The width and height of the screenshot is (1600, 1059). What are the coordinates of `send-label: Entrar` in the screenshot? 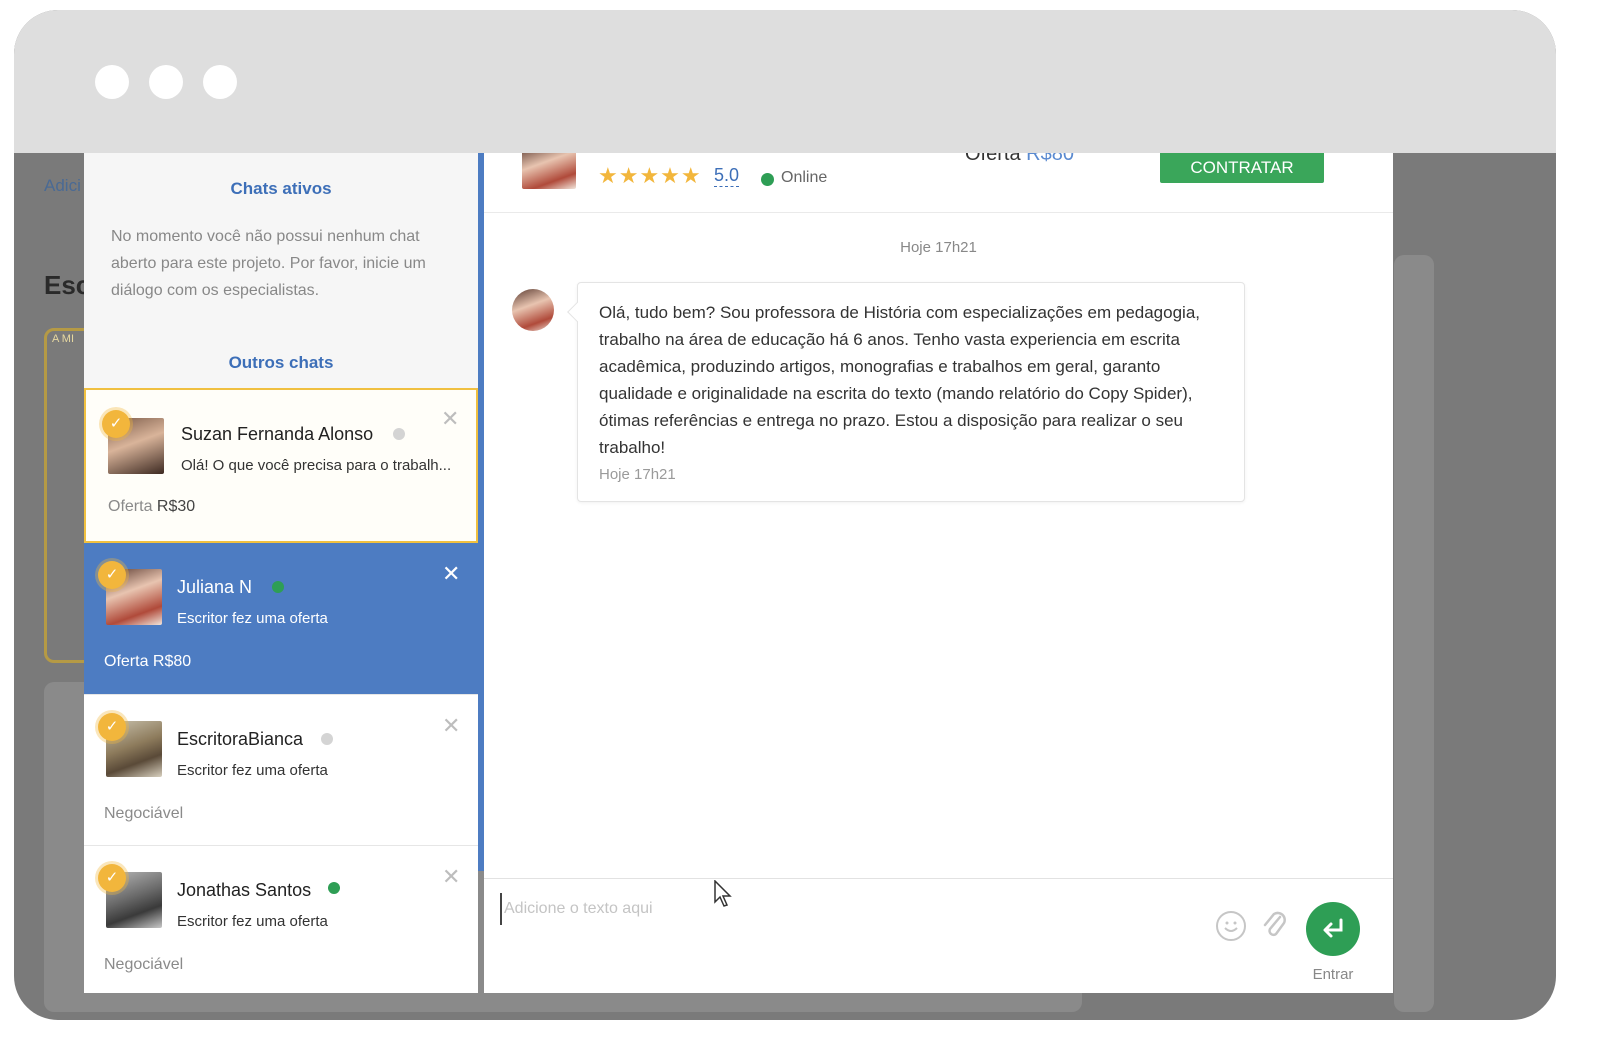 It's located at (1333, 974).